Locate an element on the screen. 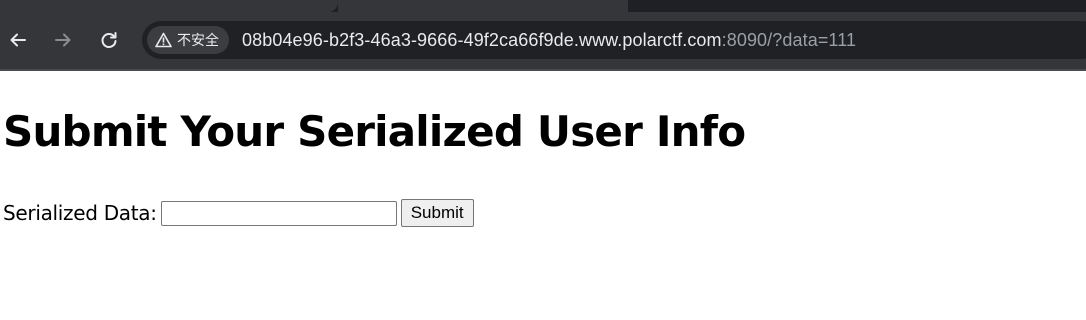 This screenshot has width=1086, height=320. forward-arrow-icon is located at coordinates (63, 40).